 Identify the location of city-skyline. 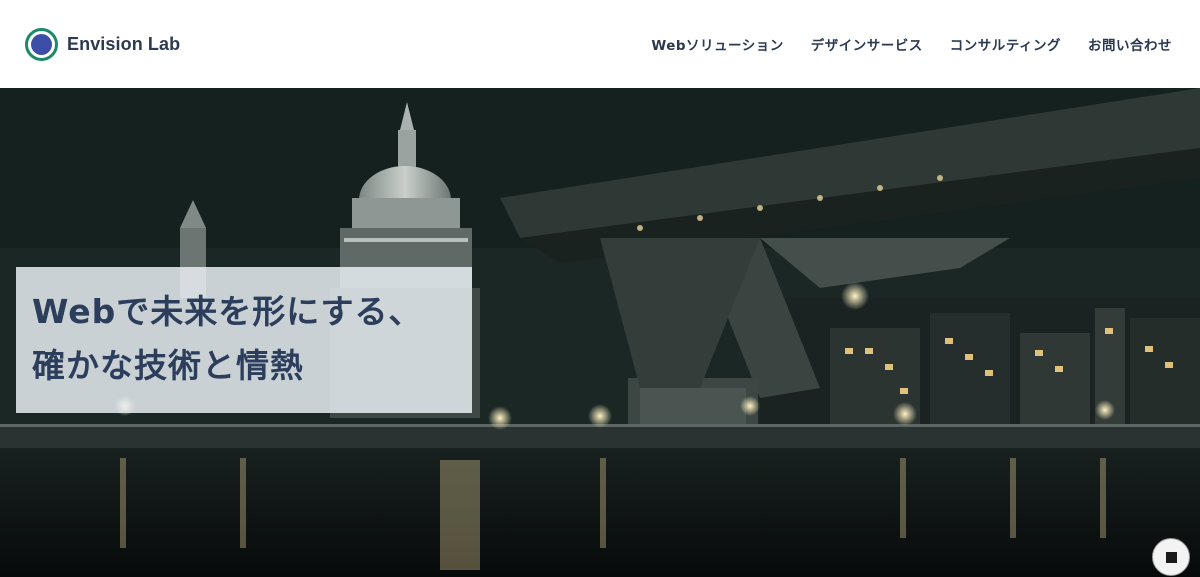
(980, 363).